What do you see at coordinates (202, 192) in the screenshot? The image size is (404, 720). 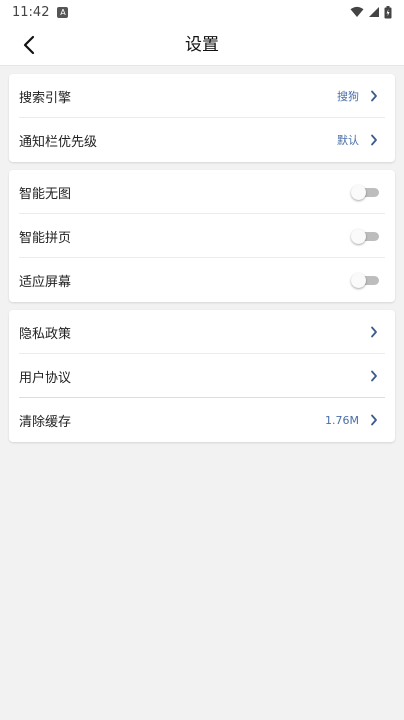 I see `setting-smart-no-image: 智能无图` at bounding box center [202, 192].